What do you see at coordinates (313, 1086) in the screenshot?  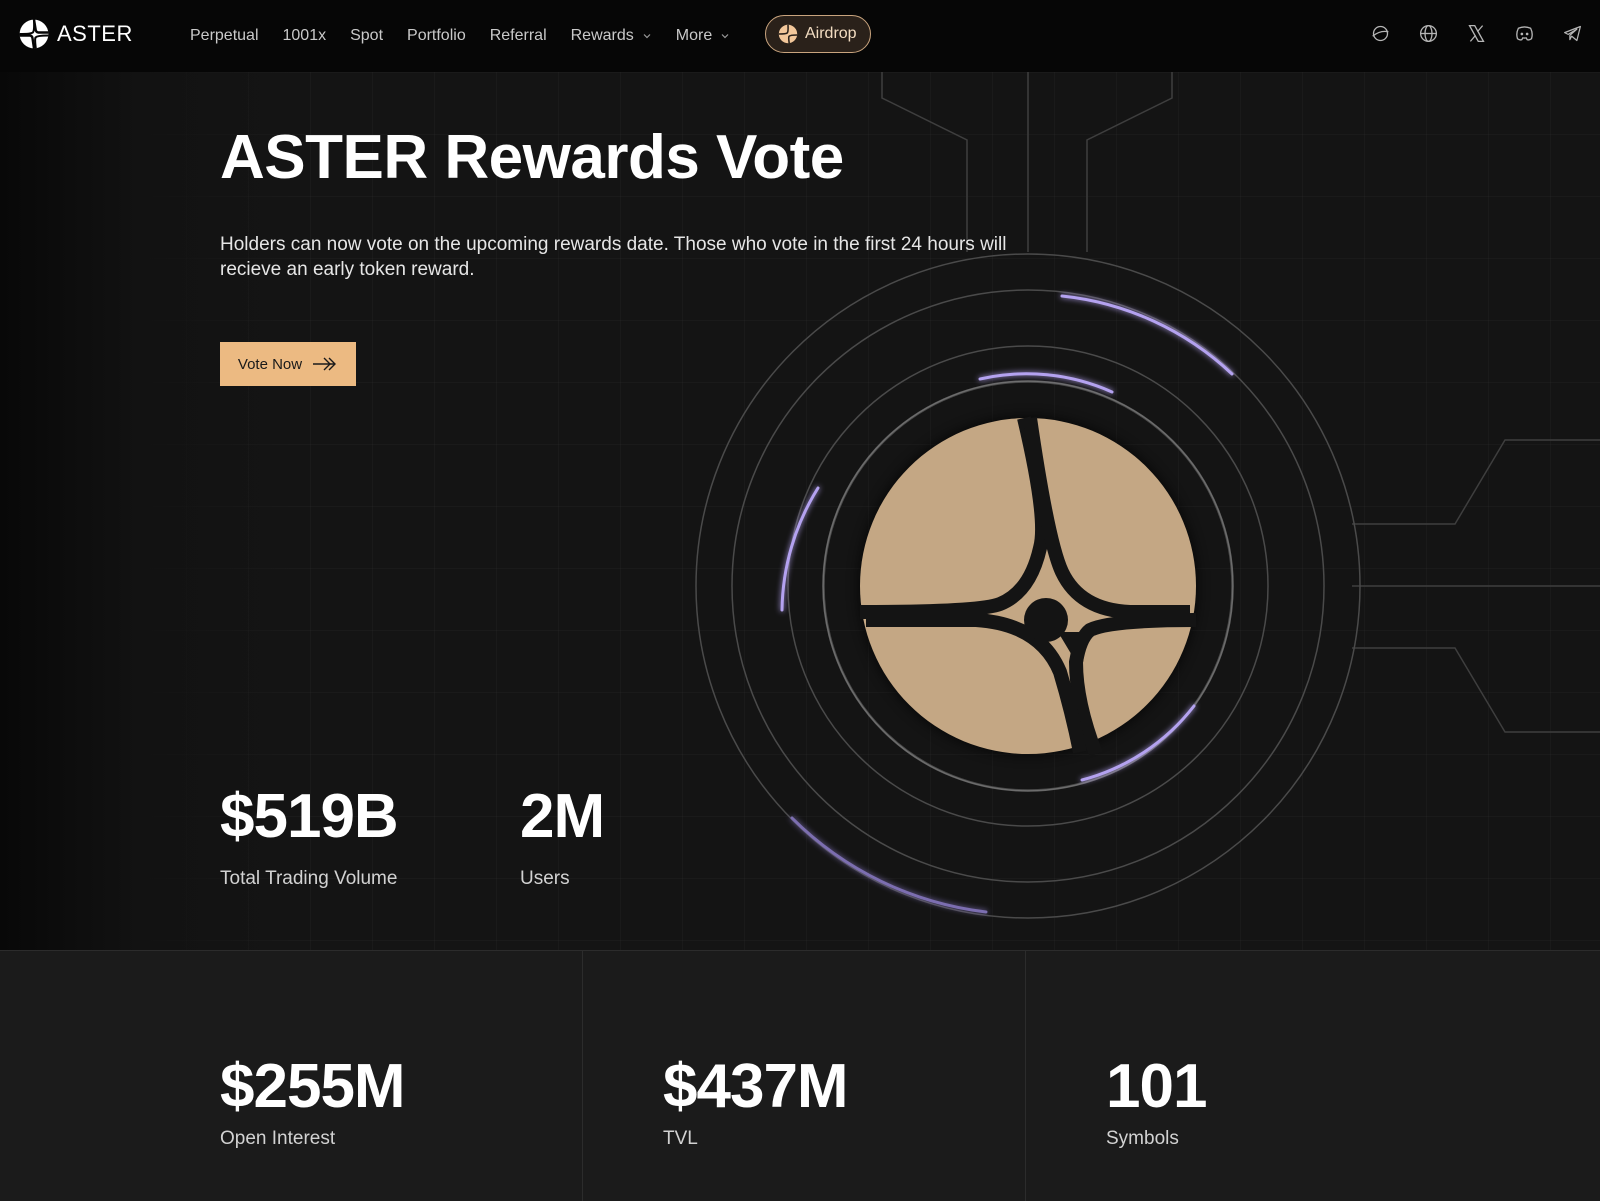 I see `metric-value: $255M` at bounding box center [313, 1086].